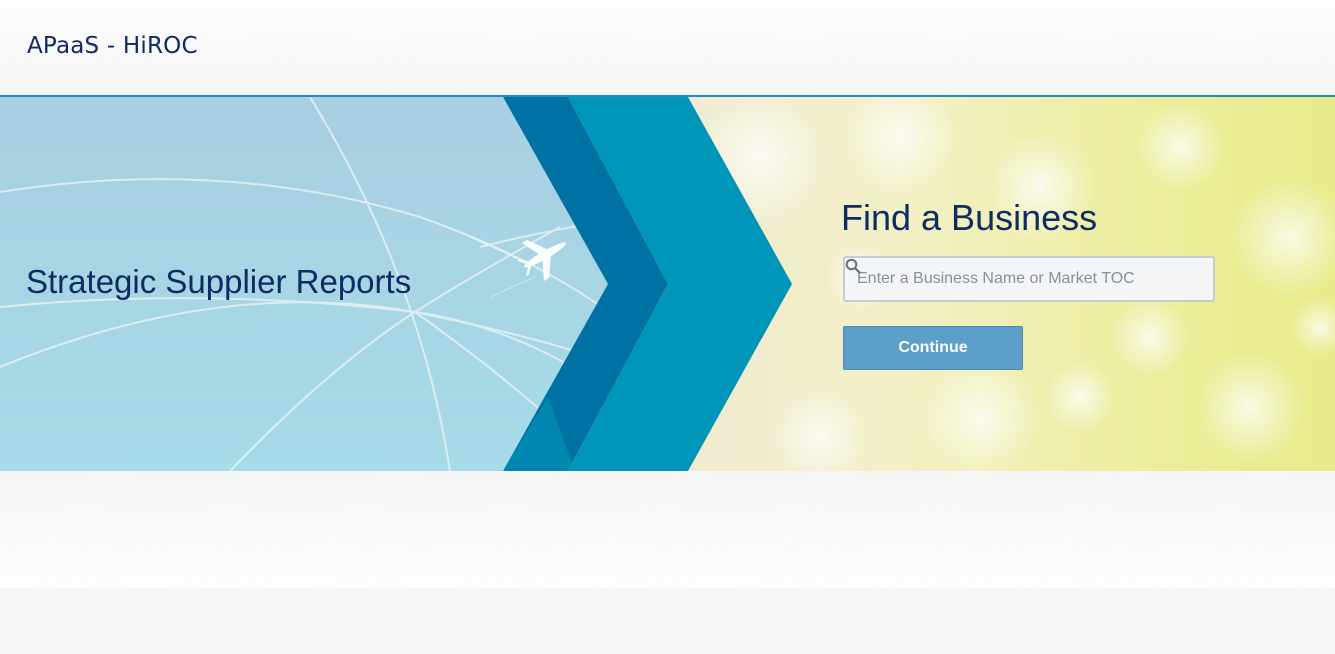 The height and width of the screenshot is (654, 1335). What do you see at coordinates (667, 621) in the screenshot?
I see `footer-area` at bounding box center [667, 621].